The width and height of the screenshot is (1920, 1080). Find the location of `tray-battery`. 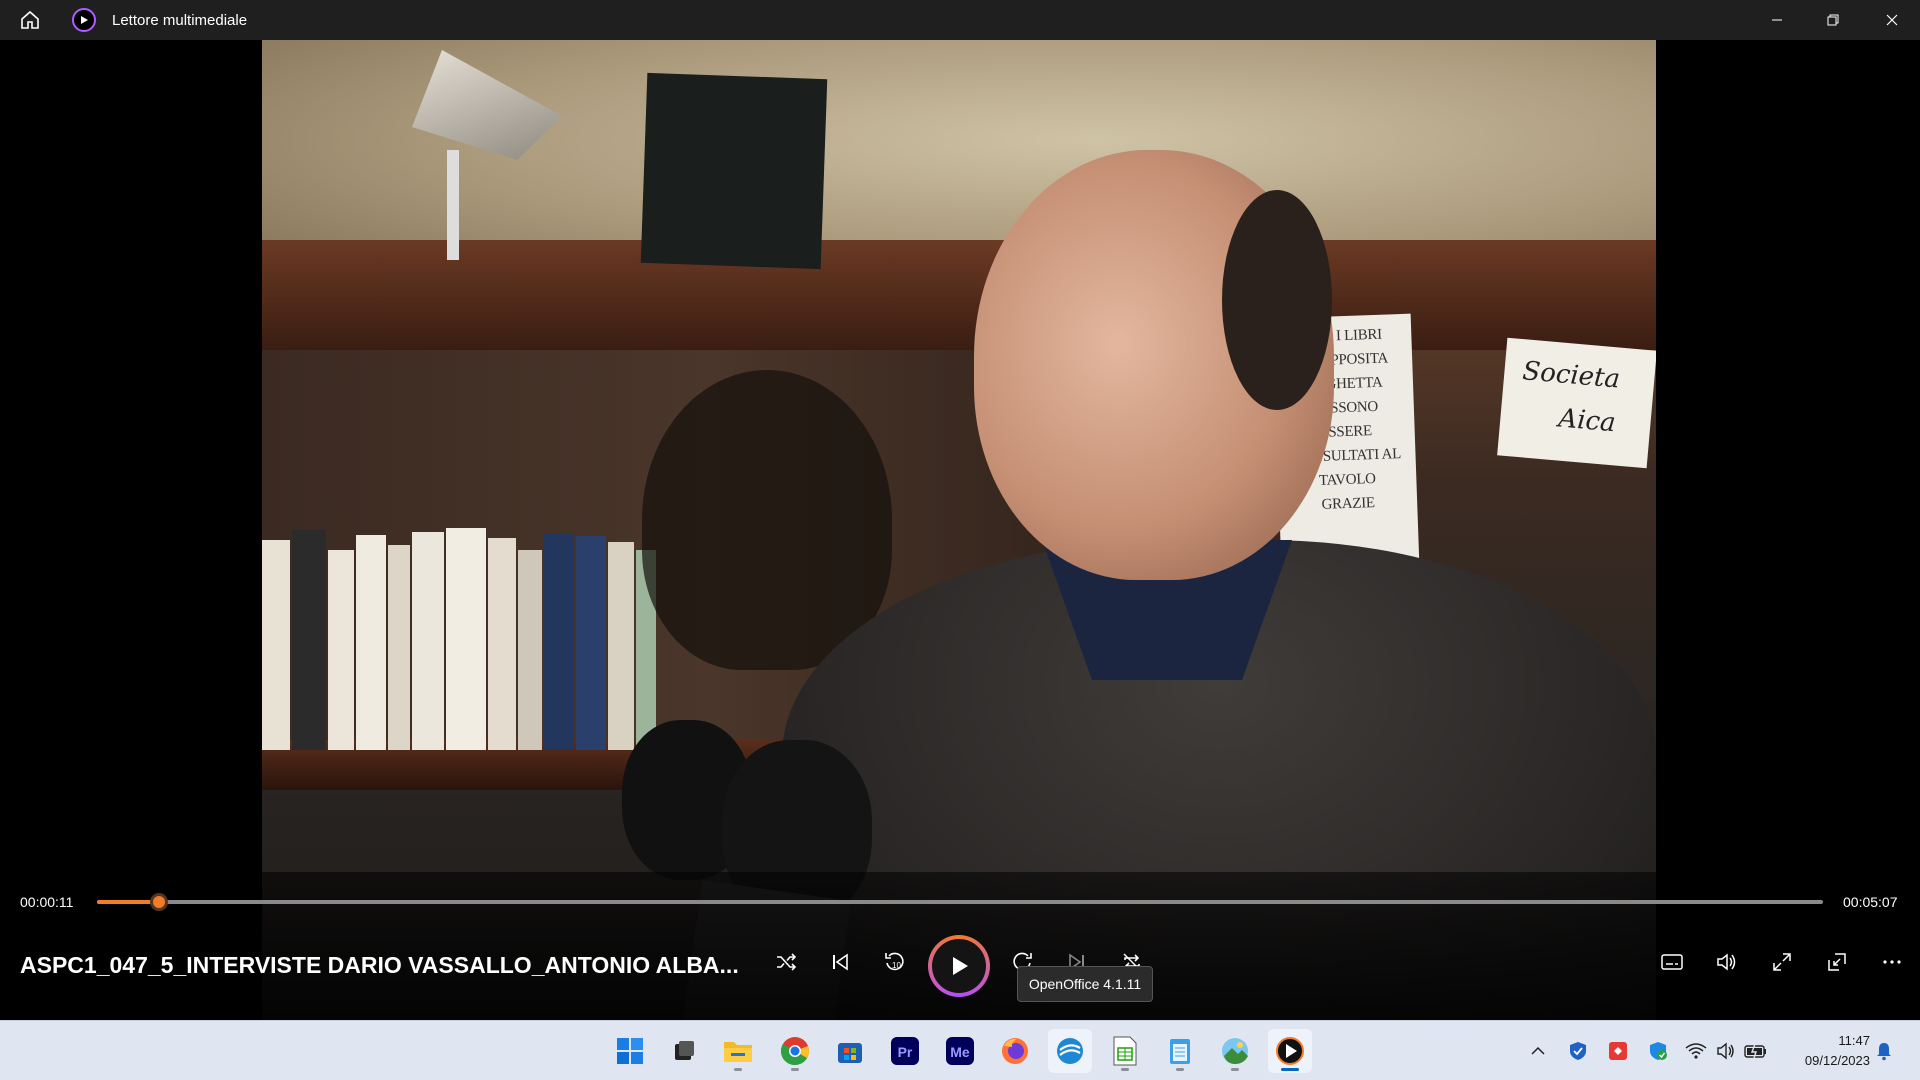

tray-battery is located at coordinates (1756, 1051).